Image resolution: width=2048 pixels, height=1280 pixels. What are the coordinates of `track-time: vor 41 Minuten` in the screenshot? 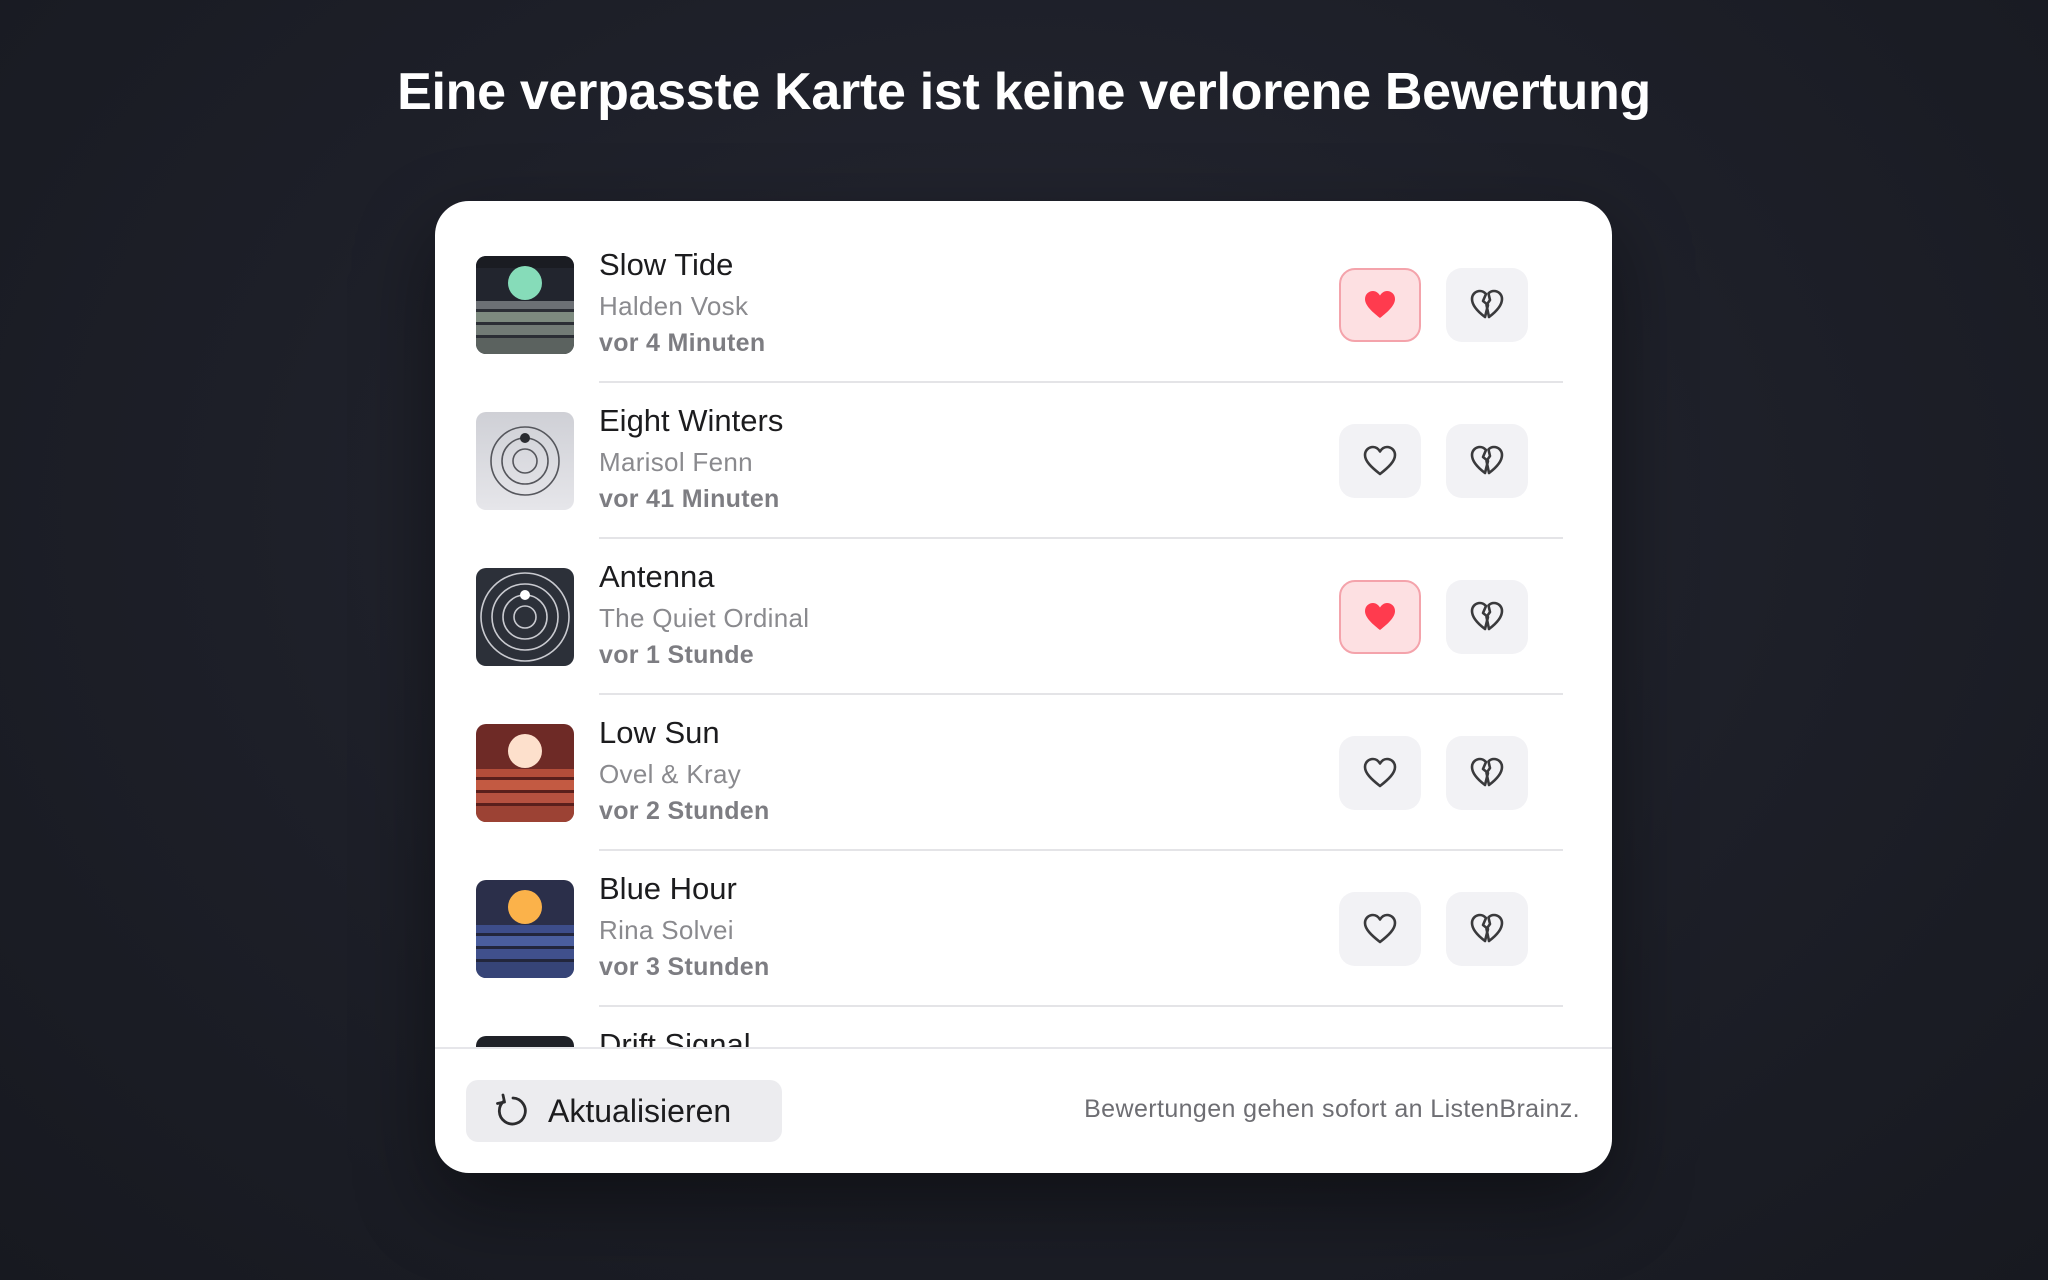 It's located at (689, 499).